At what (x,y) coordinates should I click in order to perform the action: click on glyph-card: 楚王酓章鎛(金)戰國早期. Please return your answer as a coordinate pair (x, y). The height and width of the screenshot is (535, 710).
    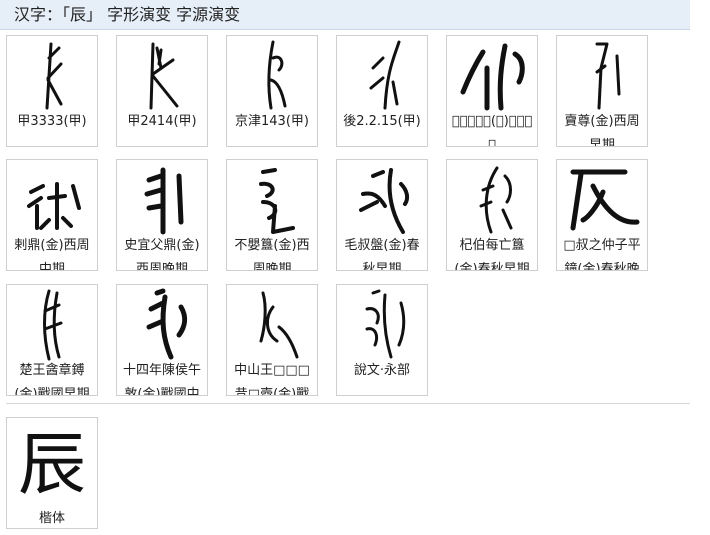
    Looking at the image, I should click on (52, 340).